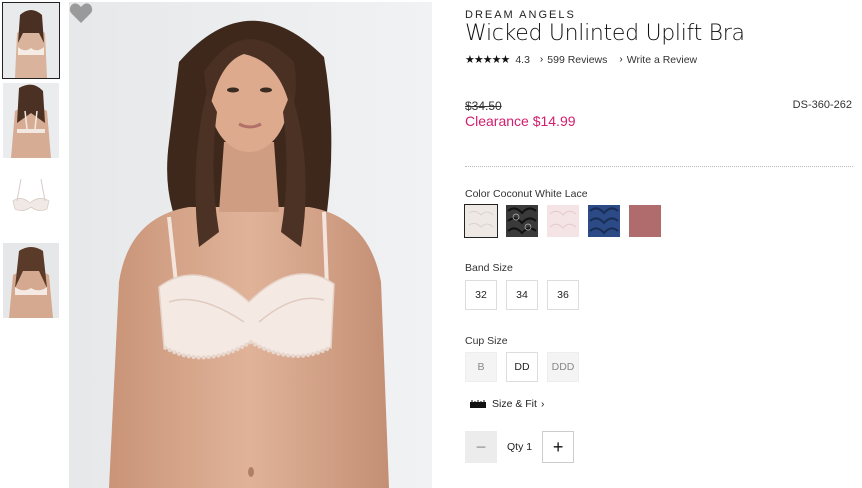 This screenshot has height=488, width=862. I want to click on rating-row: ★★★★★ 4.3 › 599 Reviews › Write a Review, so click(587, 60).